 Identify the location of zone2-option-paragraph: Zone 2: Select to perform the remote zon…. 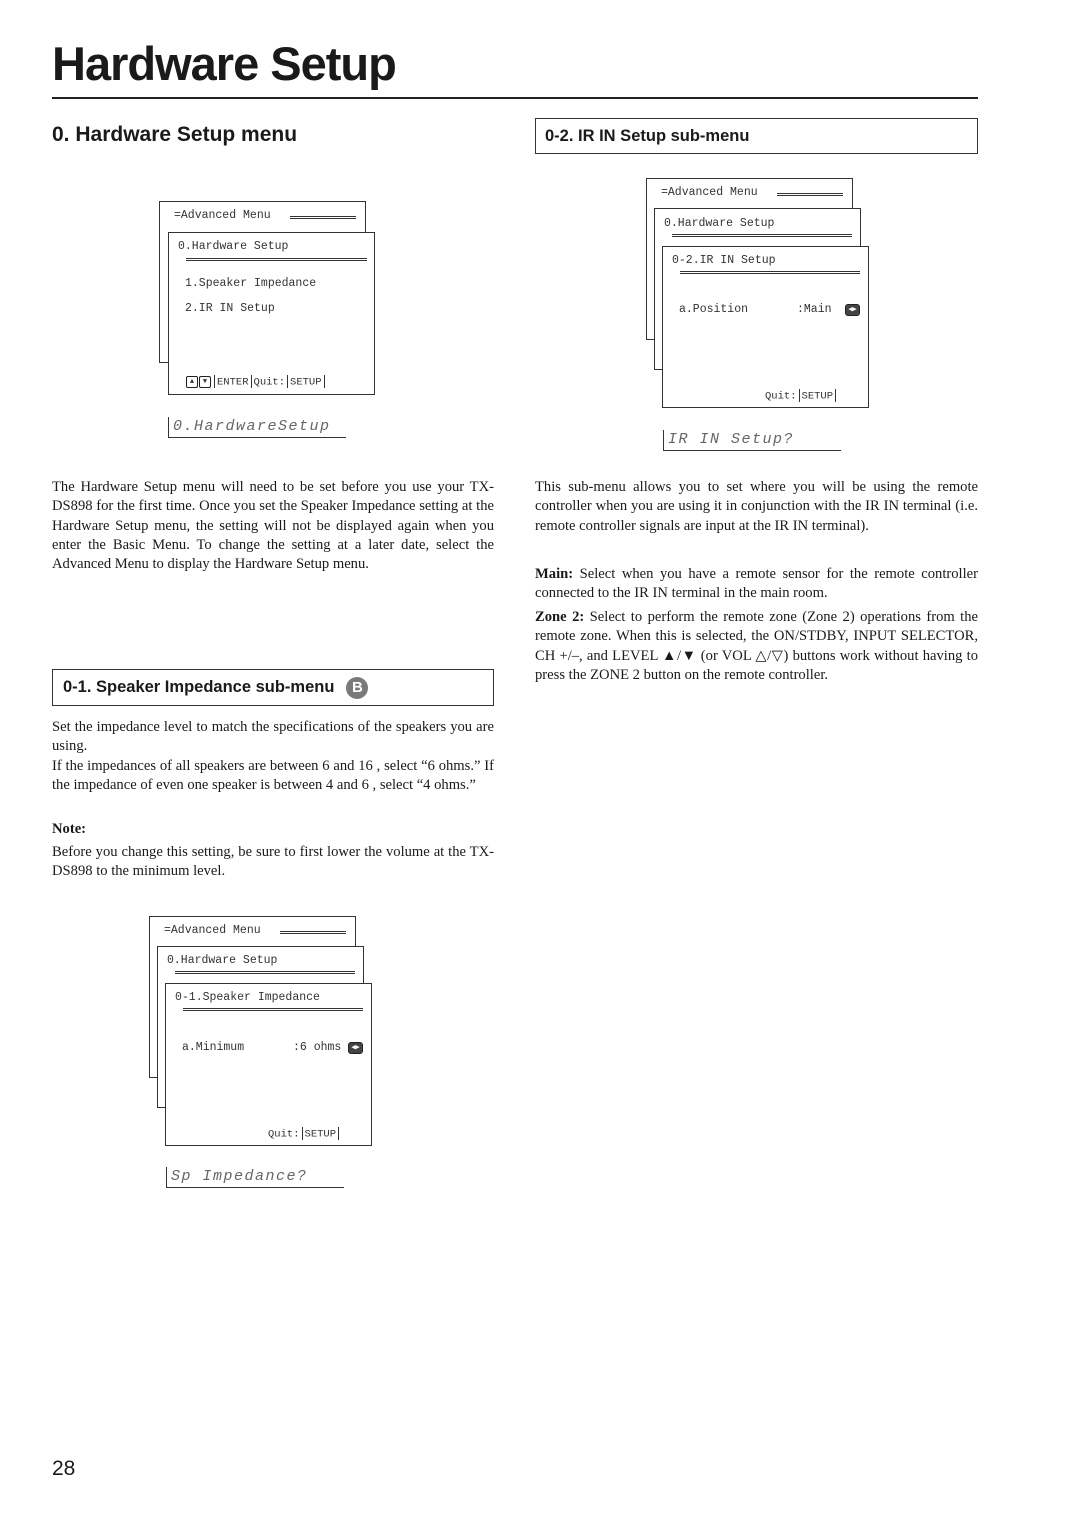
(756, 646).